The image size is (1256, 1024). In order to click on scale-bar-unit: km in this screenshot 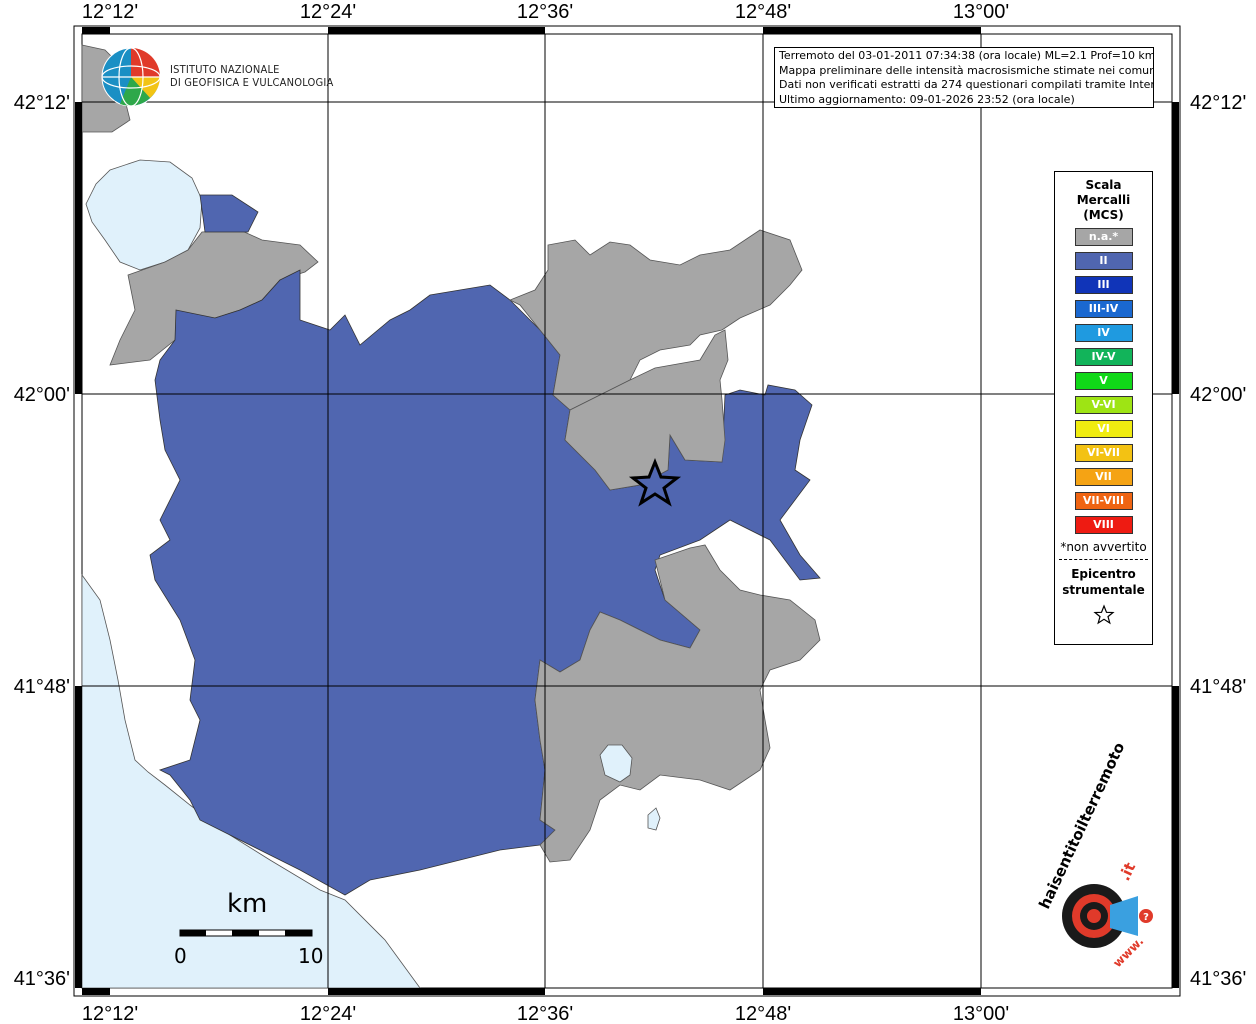, I will do `click(247, 904)`.